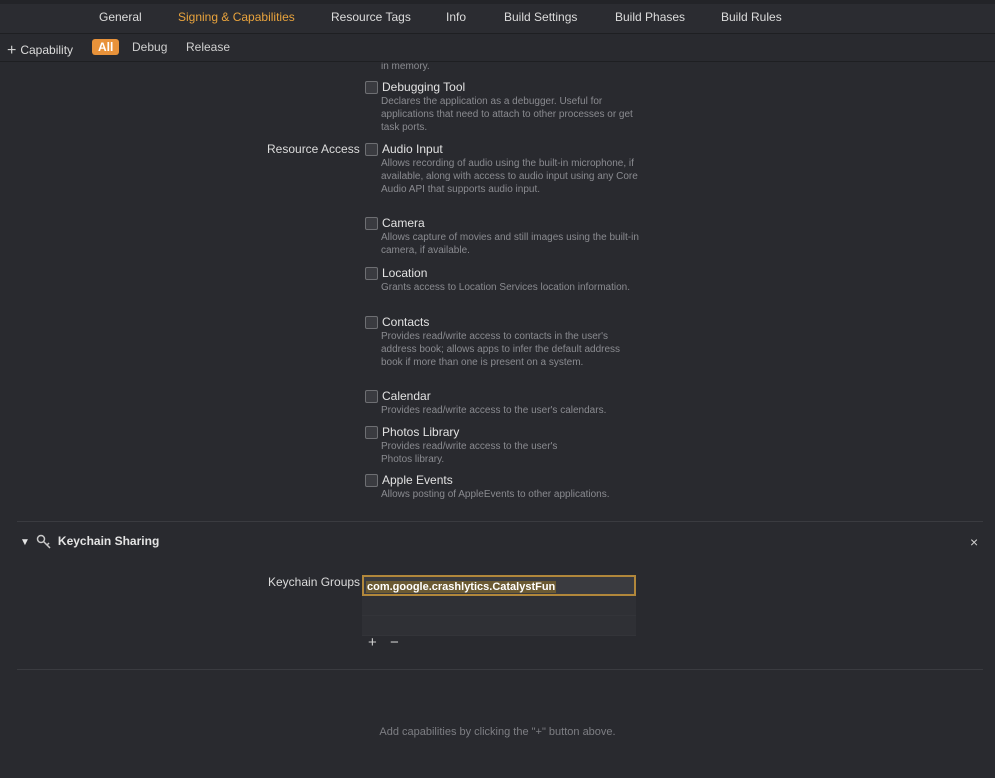 The image size is (995, 778). Describe the element at coordinates (371, 480) in the screenshot. I see `apple-events-checkbox` at that location.